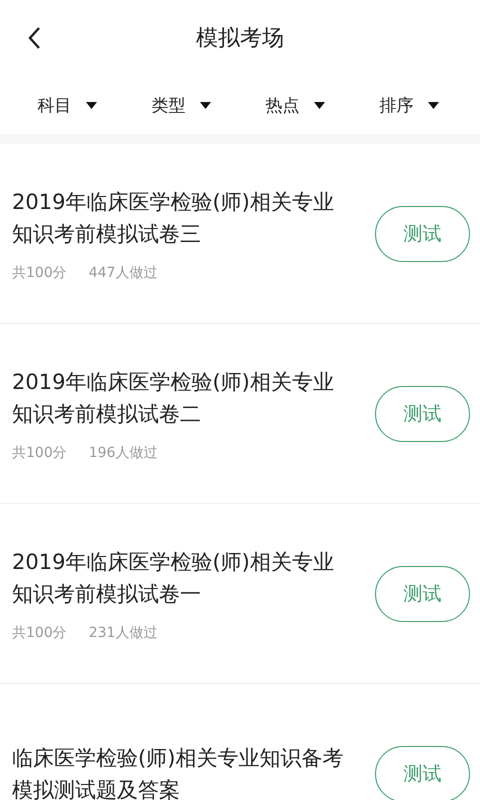  I want to click on exam-title: 2019年临床医学检验(师)相关专业知识考前模拟试卷二, so click(180, 398).